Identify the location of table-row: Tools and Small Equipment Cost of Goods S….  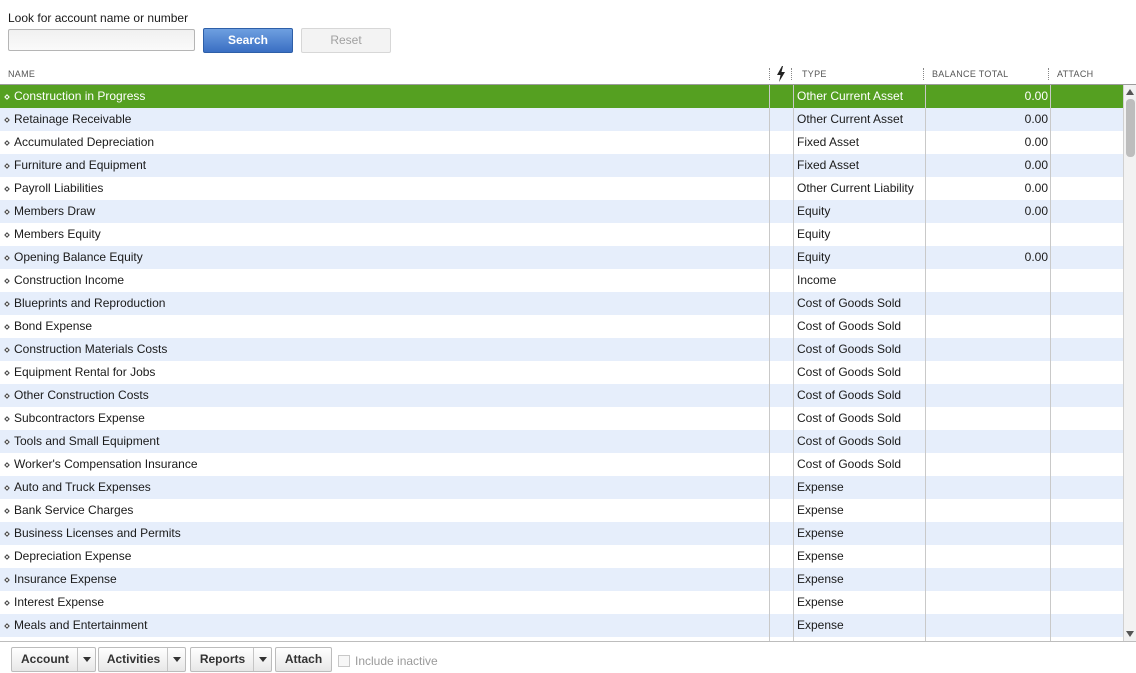
(561, 441).